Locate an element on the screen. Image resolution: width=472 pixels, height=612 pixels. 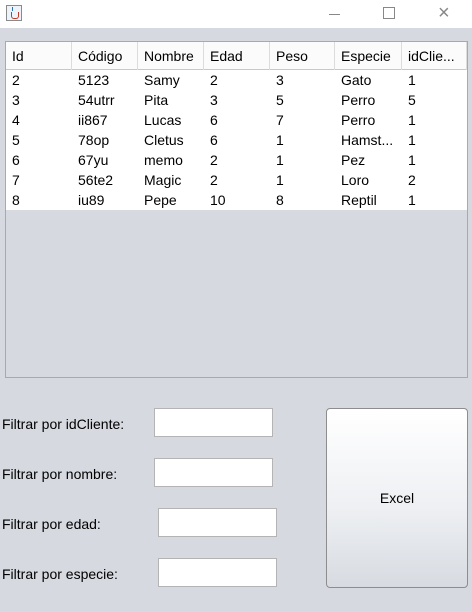
close-icon: × is located at coordinates (444, 13).